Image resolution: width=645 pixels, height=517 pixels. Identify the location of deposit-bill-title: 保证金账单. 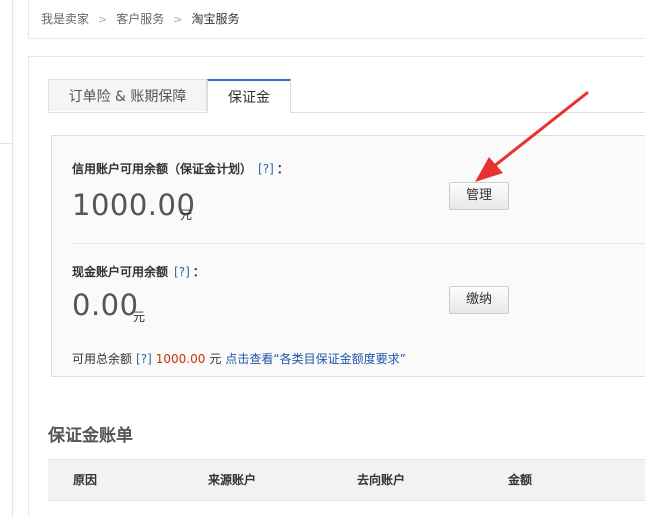
(90, 436).